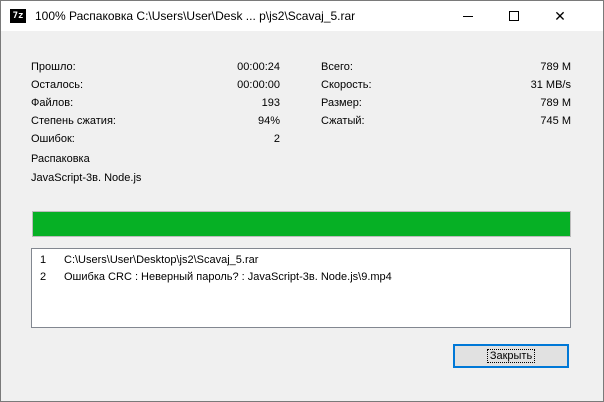  Describe the element at coordinates (86, 178) in the screenshot. I see `current-item: JavaScript-3в. Node.js` at that location.